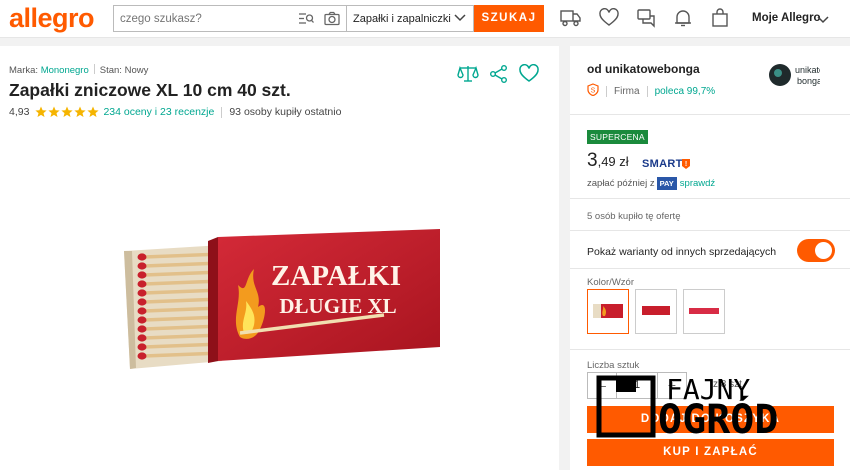 The width and height of the screenshot is (850, 470). Describe the element at coordinates (634, 216) in the screenshot. I see `bought-offer: 5 osób kupiło tę ofertę` at that location.